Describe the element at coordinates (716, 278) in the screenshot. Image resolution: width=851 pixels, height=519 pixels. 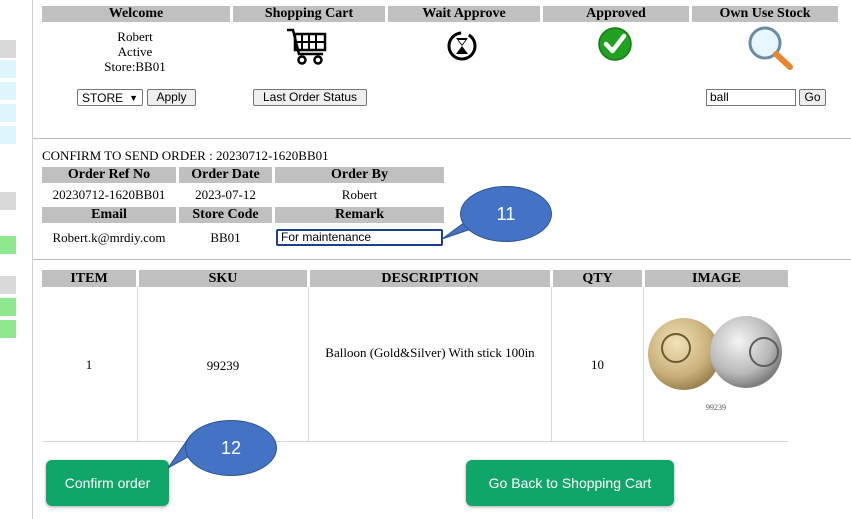
I see `image-header: IMAGE` at that location.